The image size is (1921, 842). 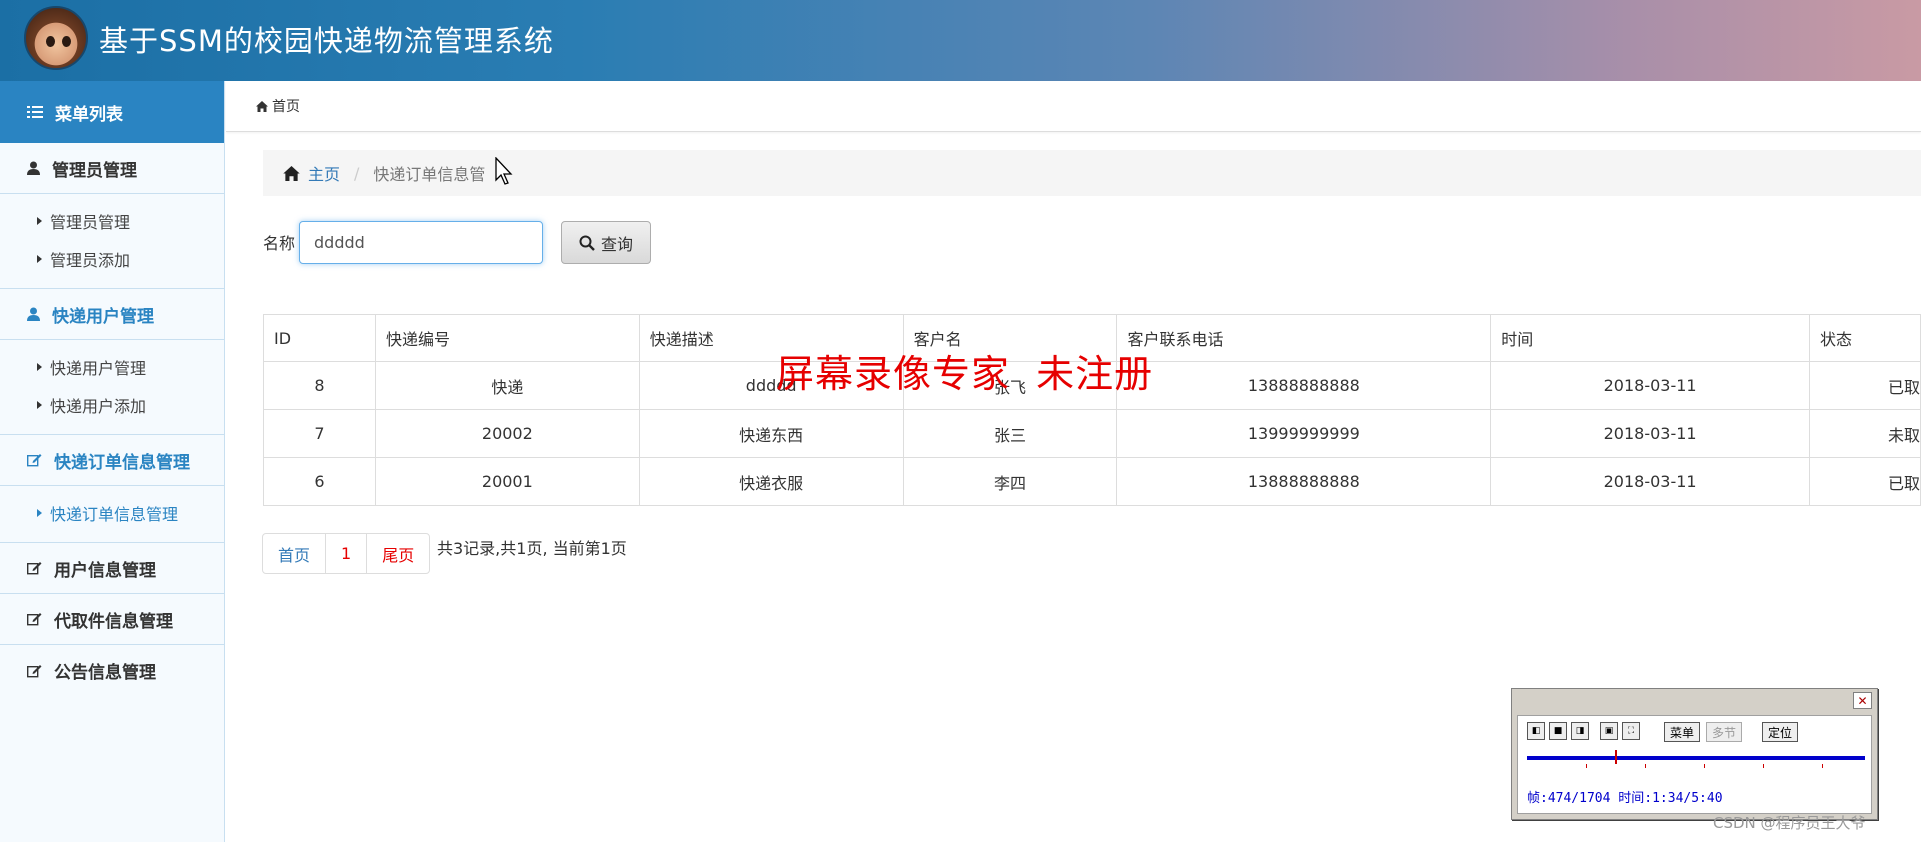 What do you see at coordinates (1682, 732) in the screenshot?
I see `recorder-menu-button: 菜单` at bounding box center [1682, 732].